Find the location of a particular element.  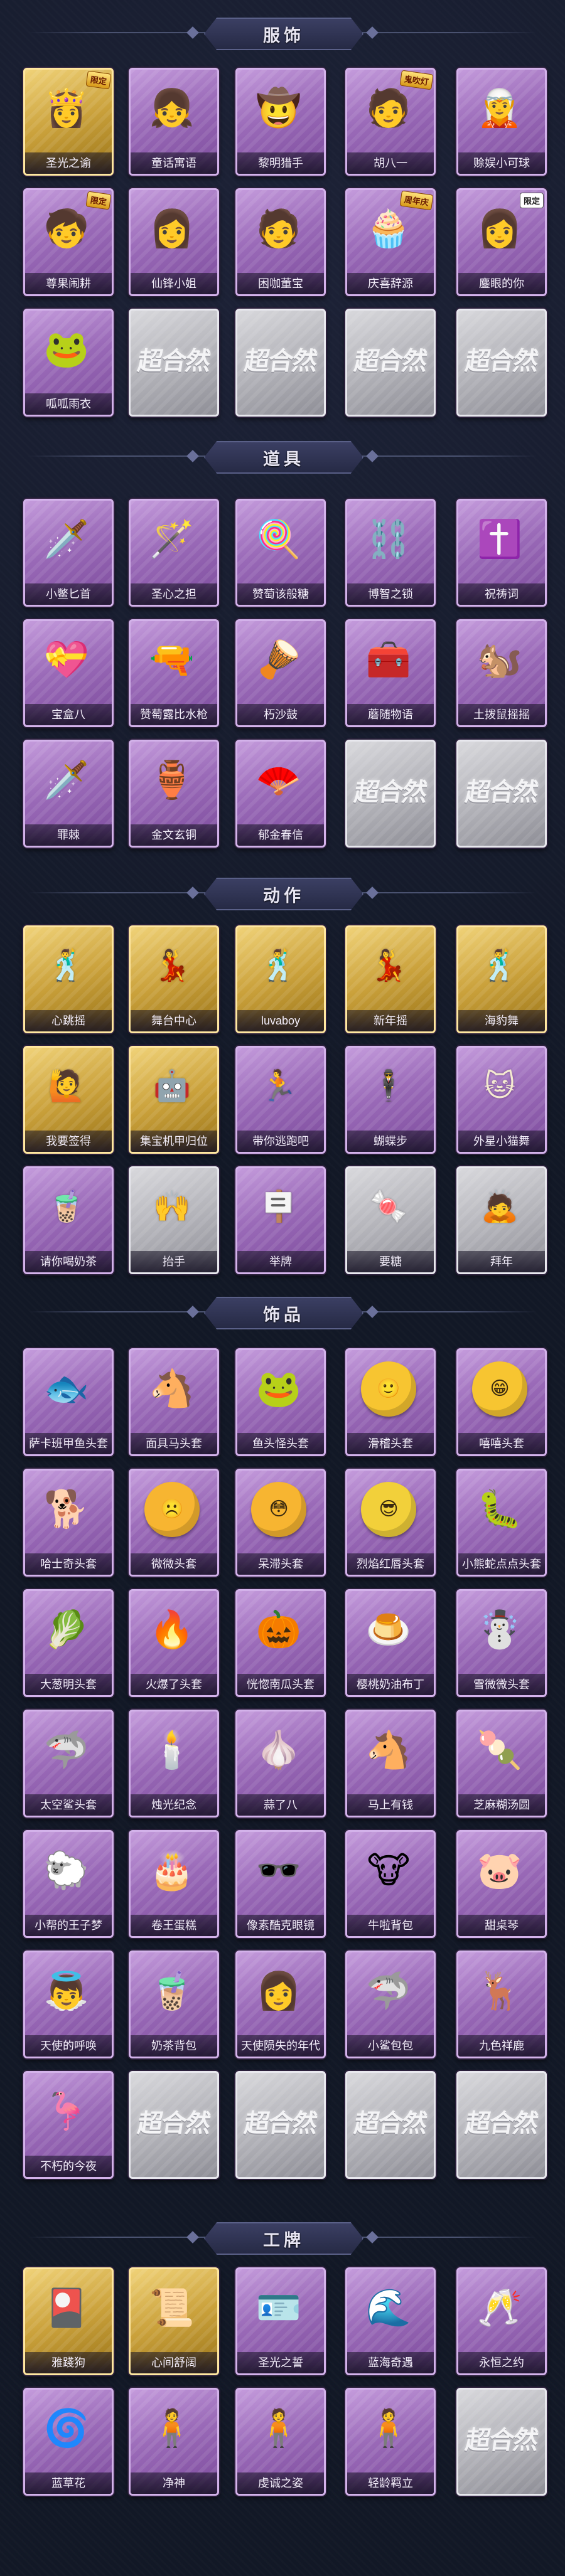

item-card: 🌊 蓝海奇遇 is located at coordinates (390, 2321).